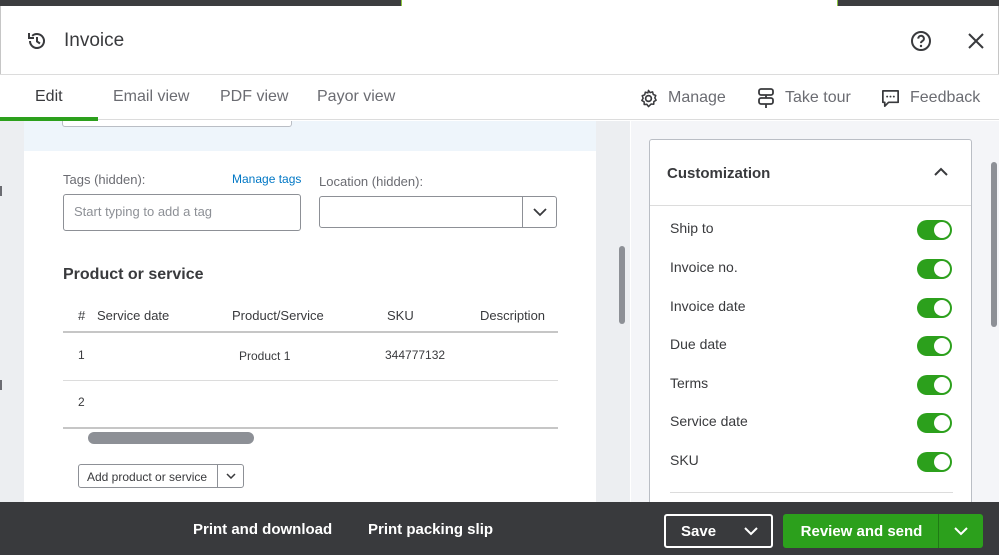  What do you see at coordinates (151, 97) in the screenshot?
I see `tab-email-view: Email view` at bounding box center [151, 97].